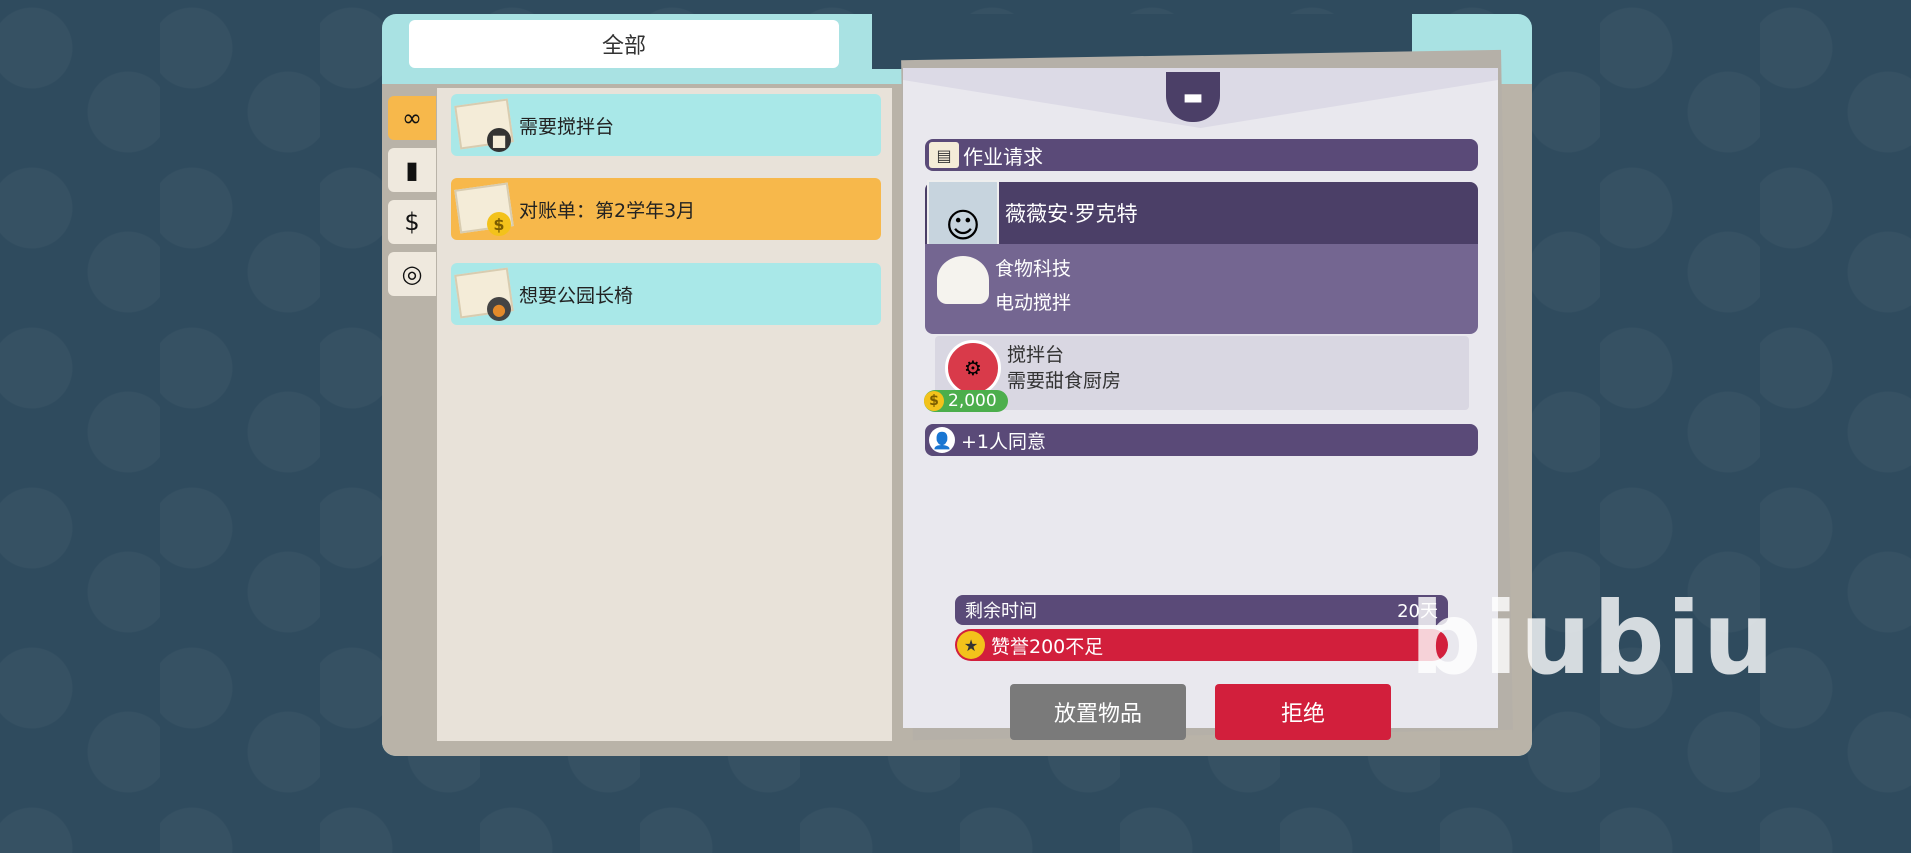 The width and height of the screenshot is (1911, 853). What do you see at coordinates (666, 125) in the screenshot?
I see `list-item: ■ 需要搅拌台` at bounding box center [666, 125].